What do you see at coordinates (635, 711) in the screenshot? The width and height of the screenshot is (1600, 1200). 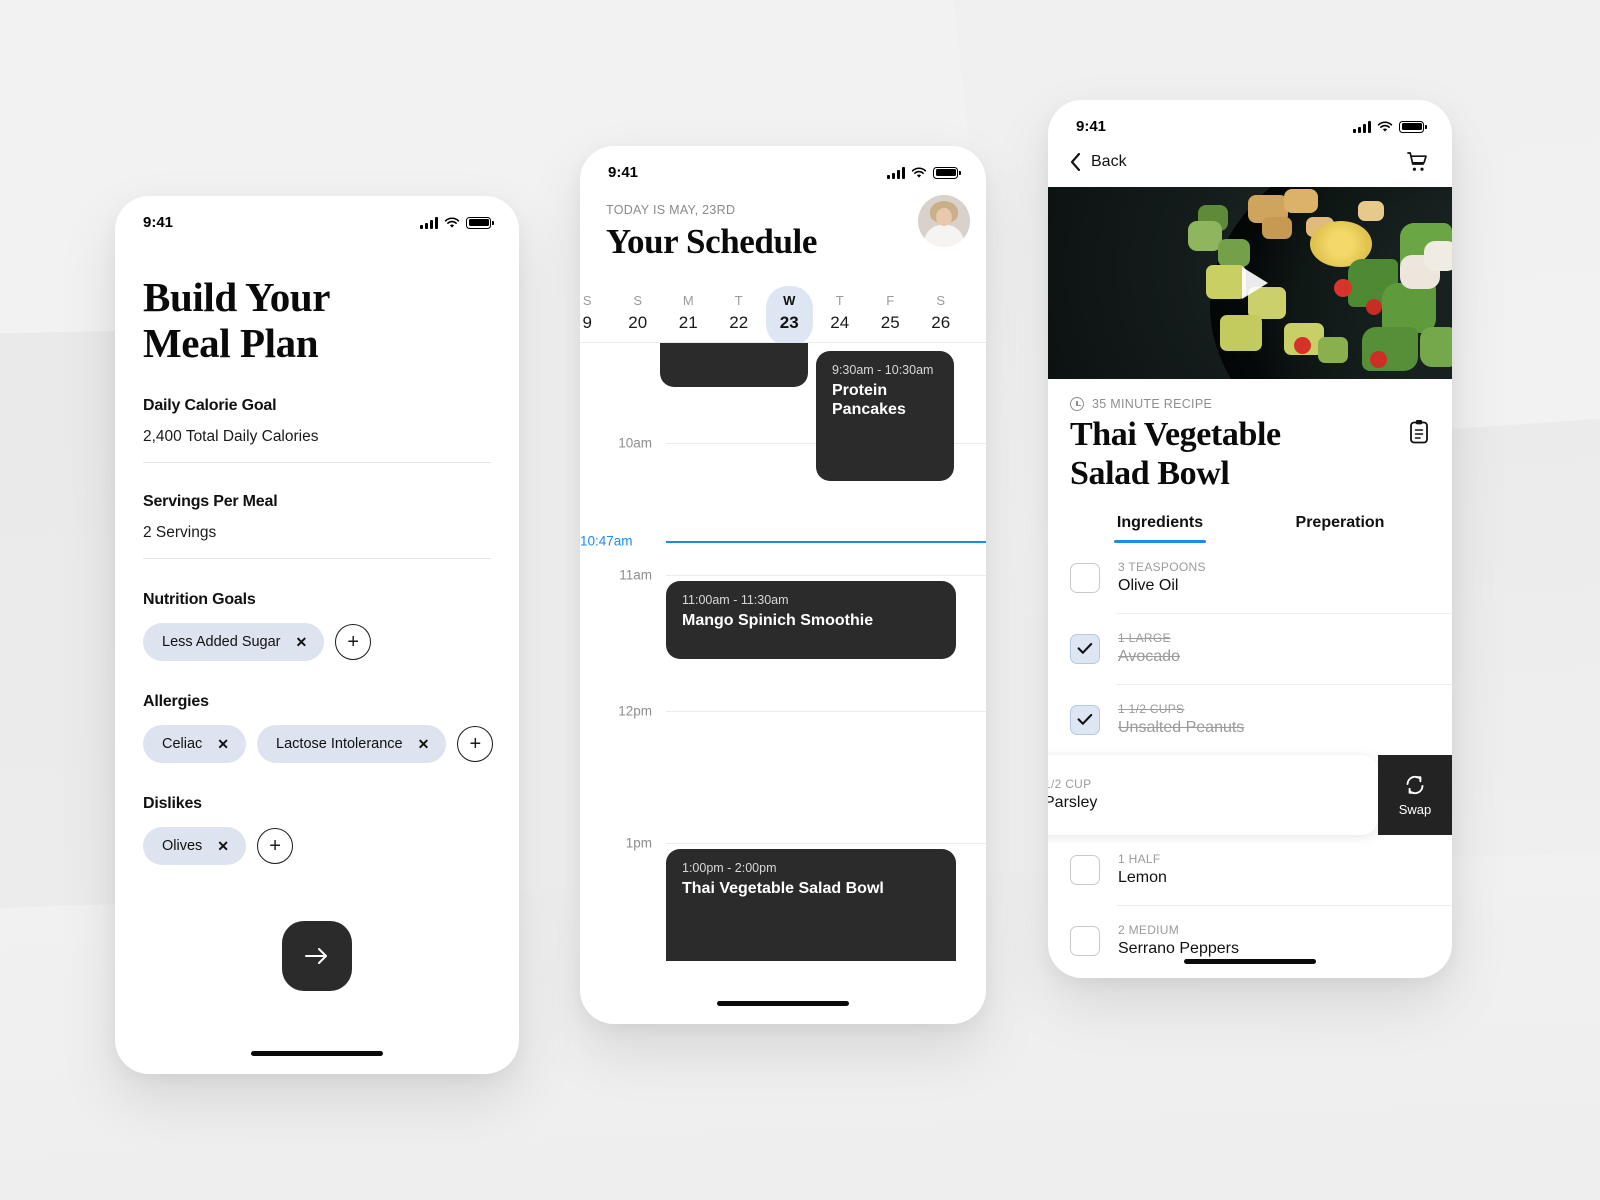 I see `hour-label: 12pm` at bounding box center [635, 711].